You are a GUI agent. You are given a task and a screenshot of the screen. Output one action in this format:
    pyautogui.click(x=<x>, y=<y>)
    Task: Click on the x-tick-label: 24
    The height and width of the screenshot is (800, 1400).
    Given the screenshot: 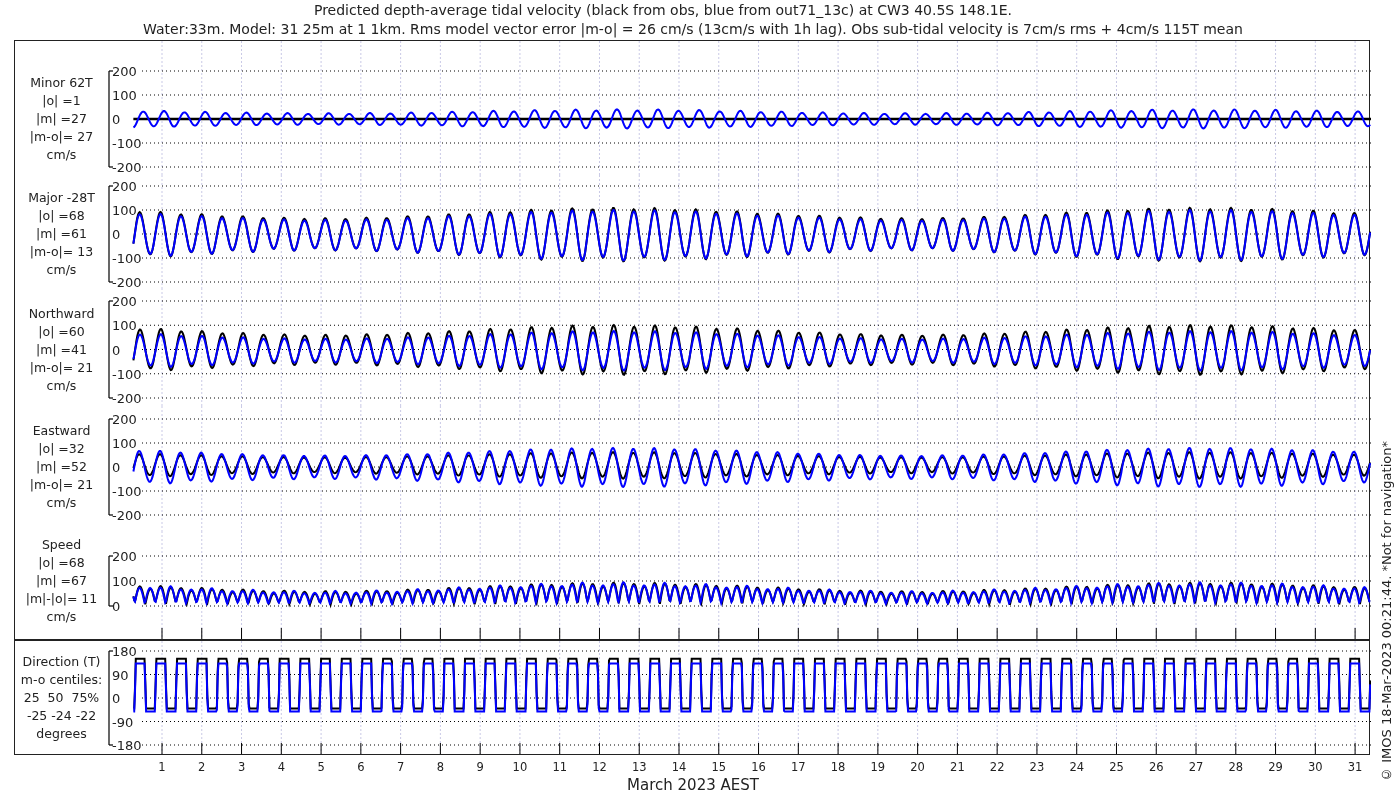 What is the action you would take?
    pyautogui.click(x=1077, y=767)
    